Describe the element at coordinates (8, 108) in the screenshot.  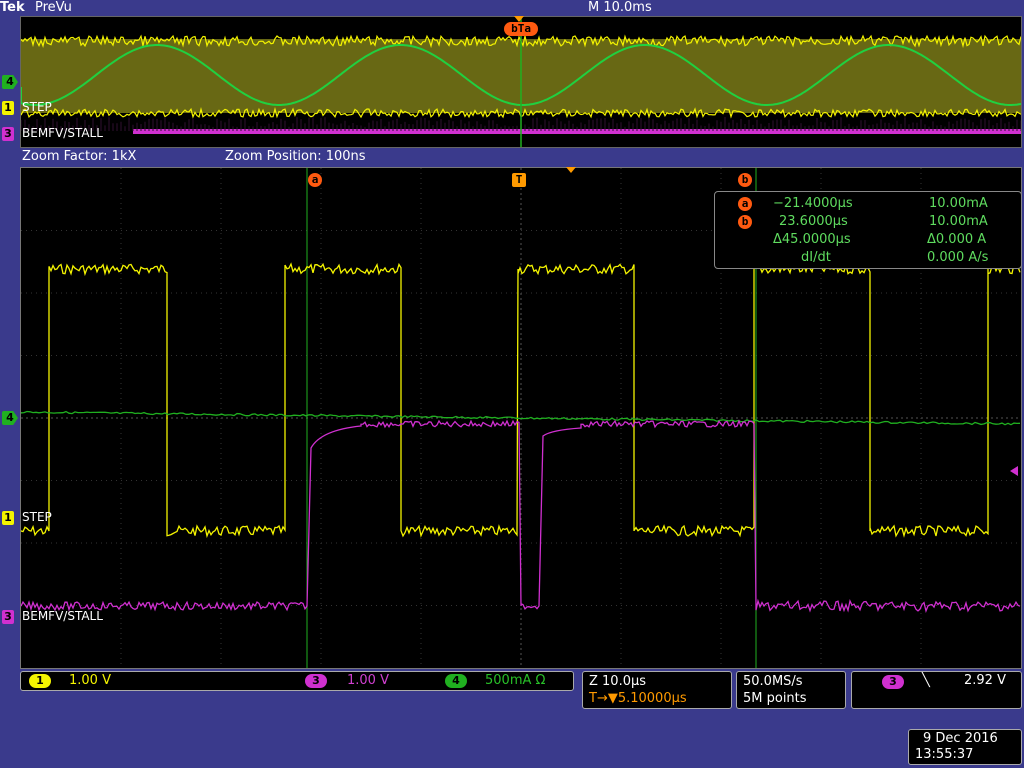
I see `overview-ch1-tag: 1` at that location.